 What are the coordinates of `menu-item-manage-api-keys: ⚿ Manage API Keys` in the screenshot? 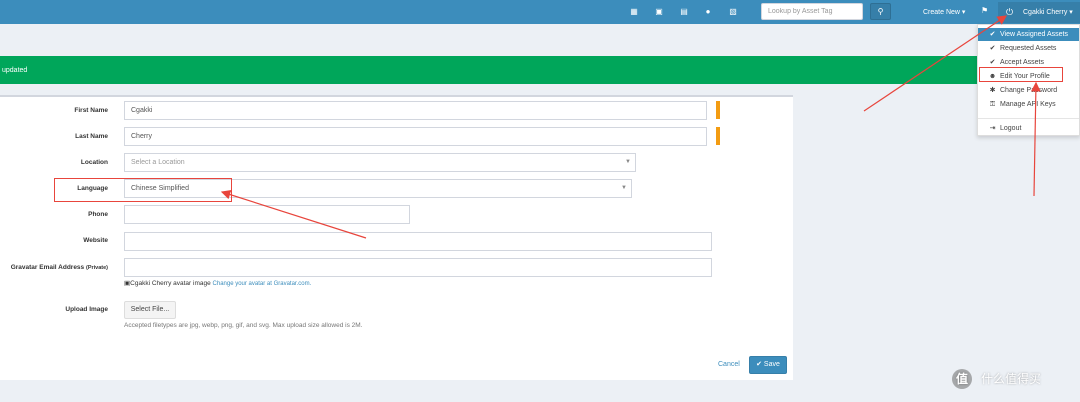 It's located at (1028, 104).